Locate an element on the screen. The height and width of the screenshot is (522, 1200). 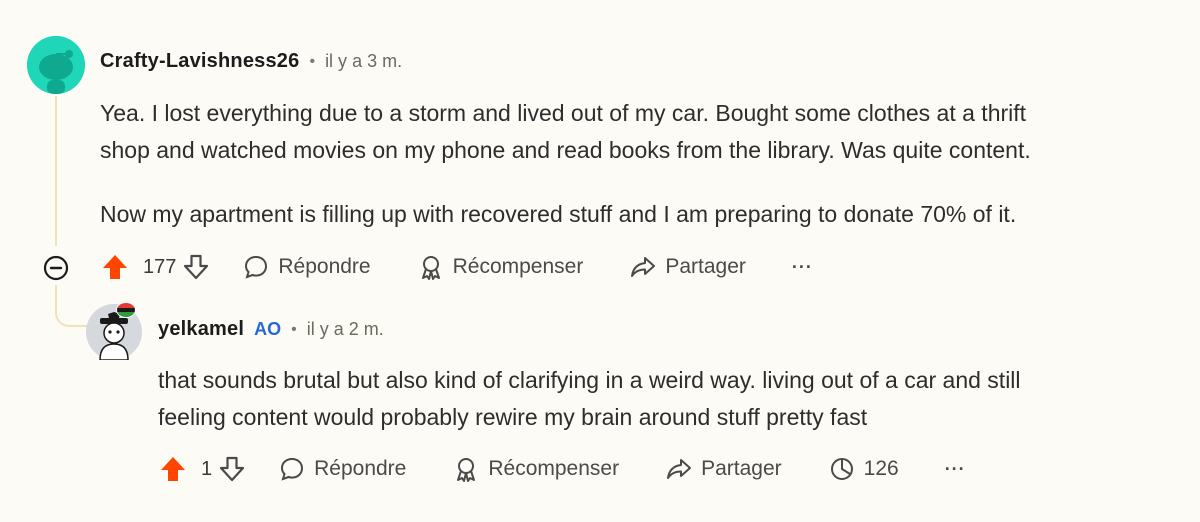
view-count: 126 is located at coordinates (881, 468).